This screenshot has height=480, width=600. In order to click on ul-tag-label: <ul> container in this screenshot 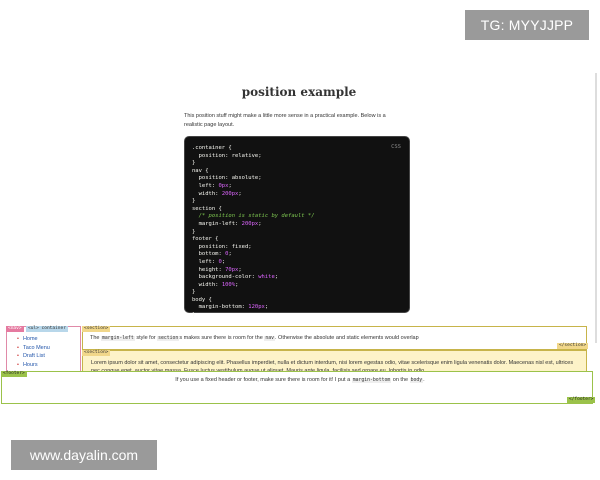, I will do `click(47, 329)`.